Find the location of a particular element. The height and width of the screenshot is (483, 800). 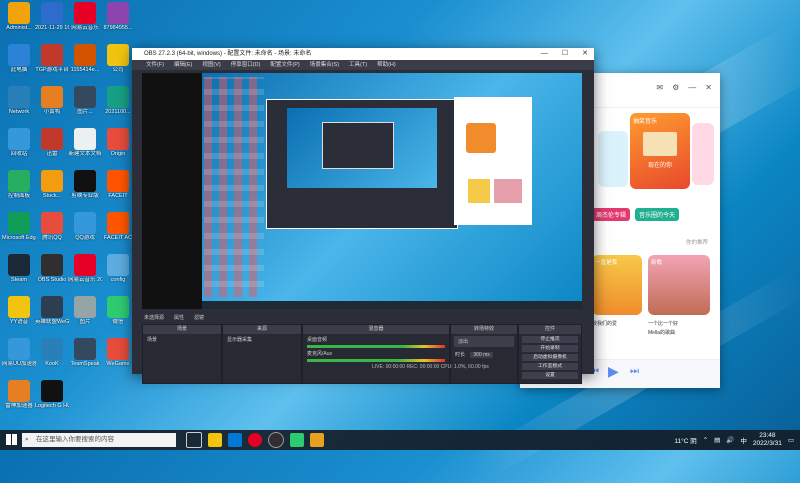

menu-file: 文件(F) is located at coordinates (155, 65).